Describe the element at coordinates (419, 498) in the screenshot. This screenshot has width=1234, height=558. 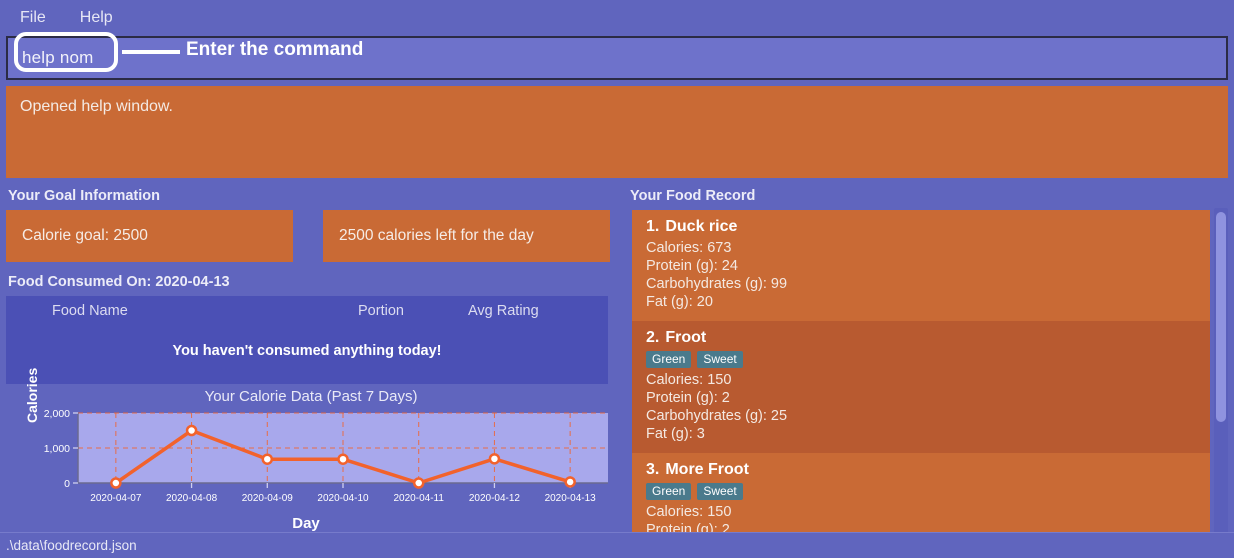
I see `chart-x-tick-label: 2020-04-11` at that location.